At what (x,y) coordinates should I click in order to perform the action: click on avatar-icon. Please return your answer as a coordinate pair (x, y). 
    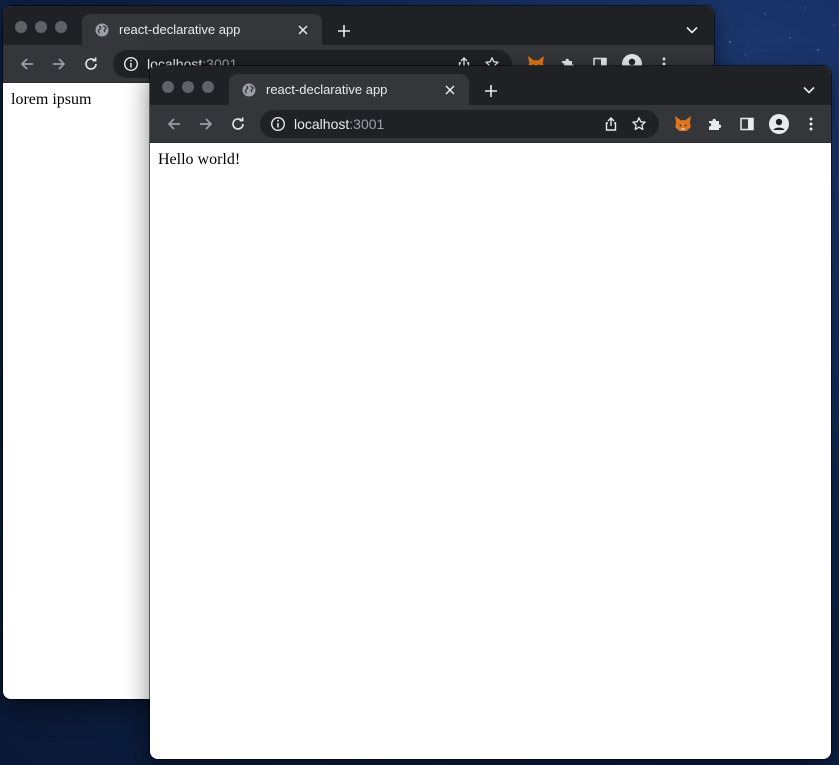
    Looking at the image, I should click on (779, 123).